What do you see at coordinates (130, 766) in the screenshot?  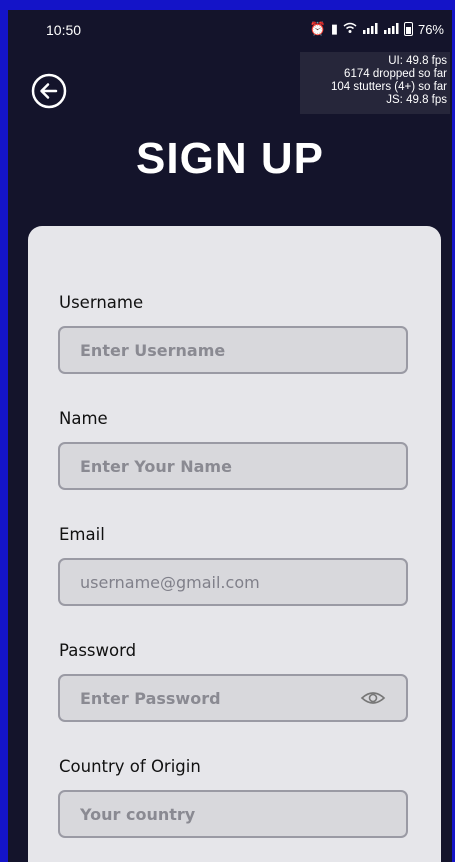 I see `country-label: Country of Origin` at bounding box center [130, 766].